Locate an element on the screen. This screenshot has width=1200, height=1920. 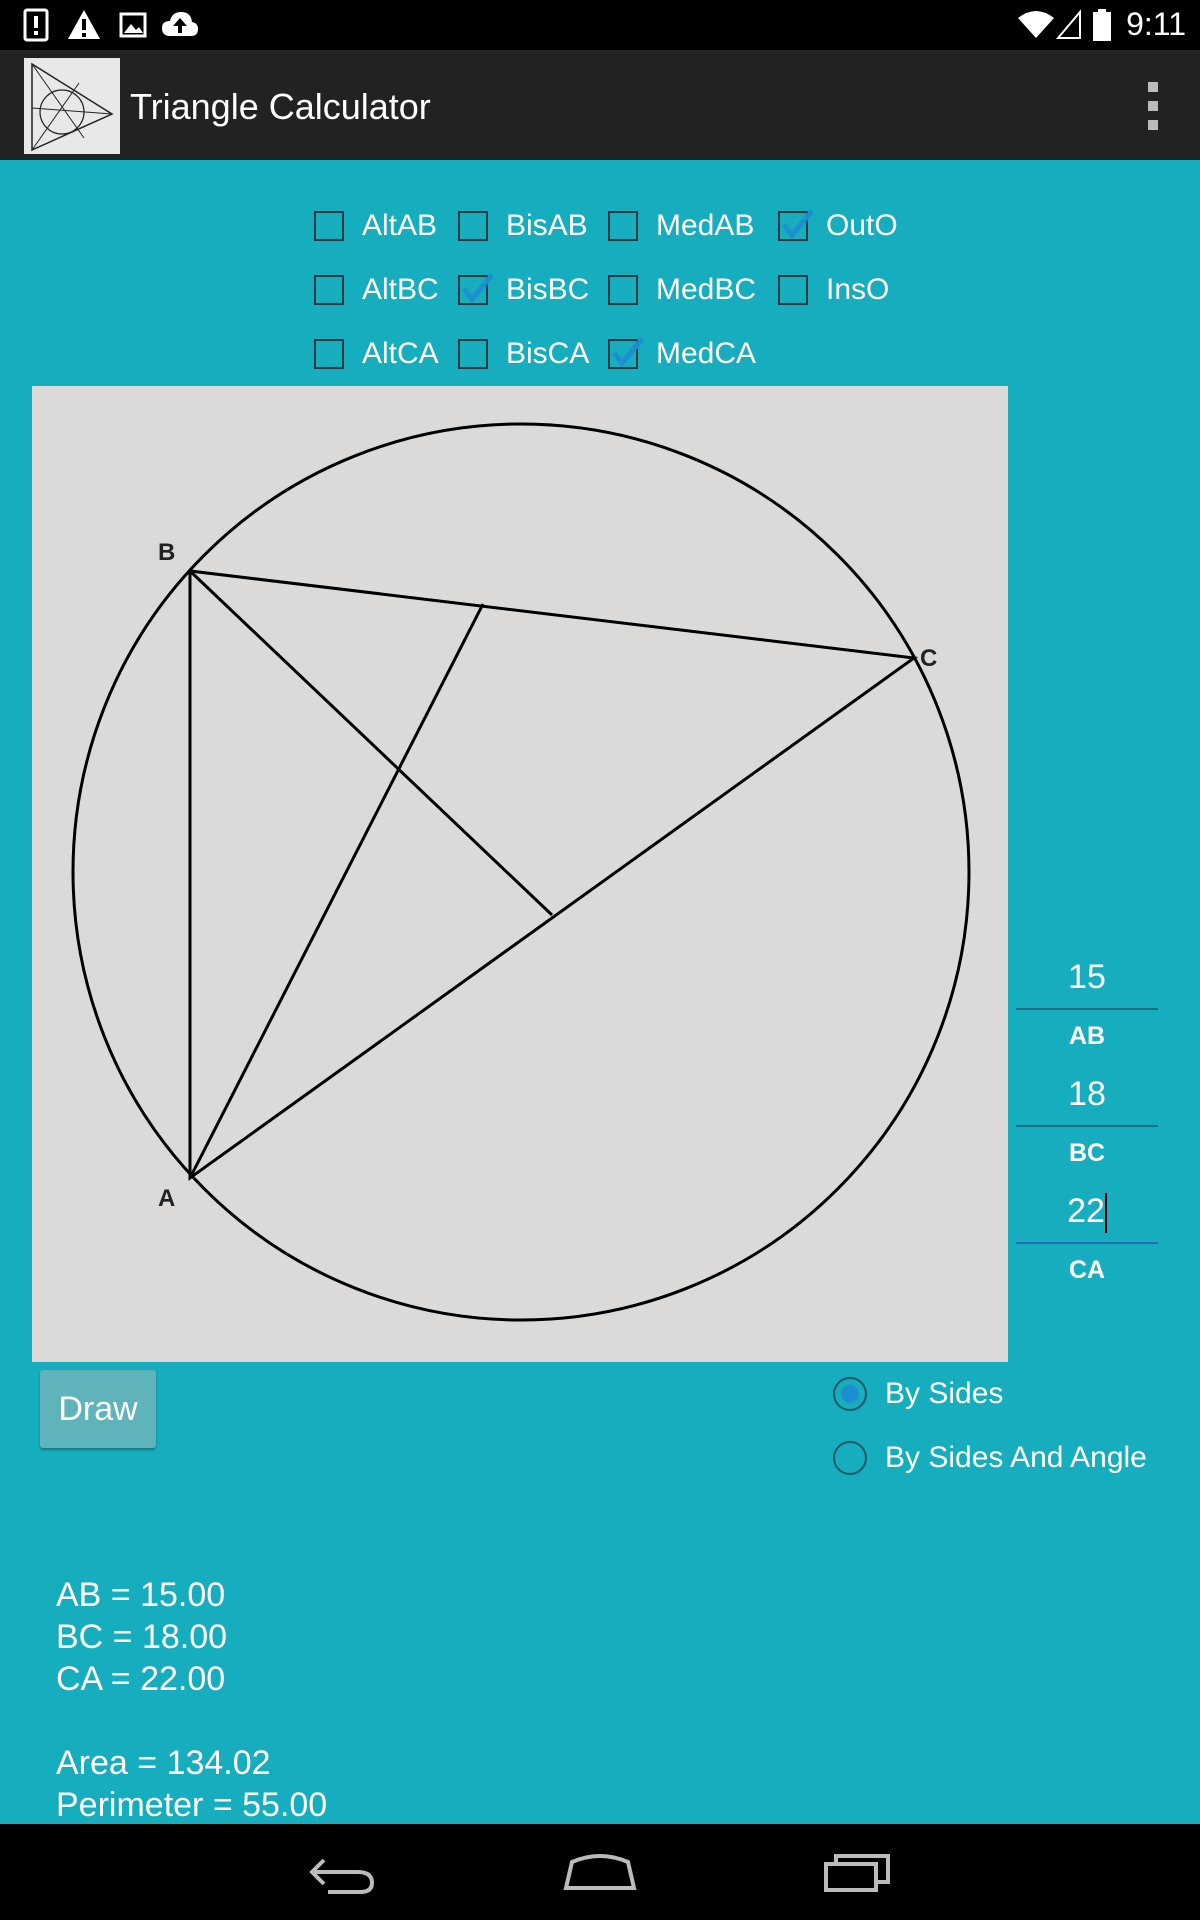
app-title: Triangle Calculator is located at coordinates (280, 106).